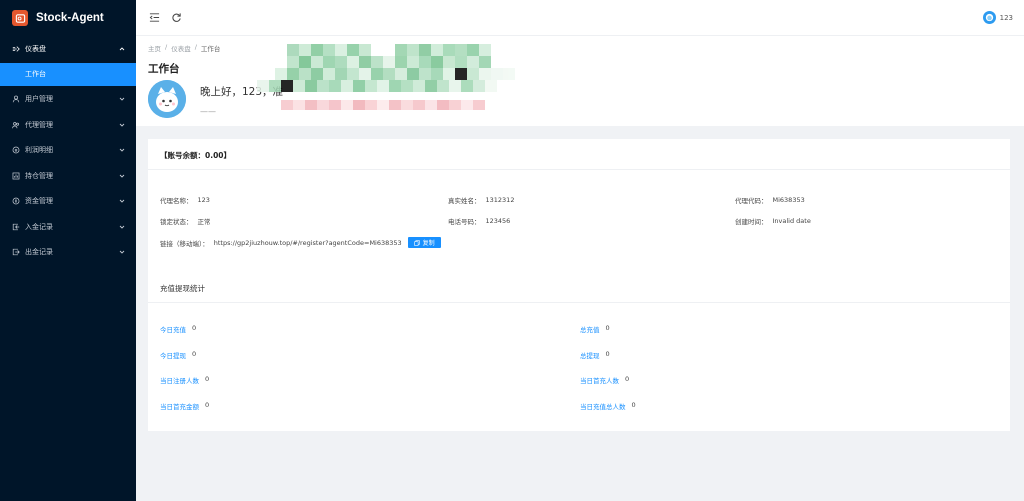 This screenshot has width=1024, height=501. What do you see at coordinates (15, 150) in the screenshot?
I see `profit-icon` at bounding box center [15, 150].